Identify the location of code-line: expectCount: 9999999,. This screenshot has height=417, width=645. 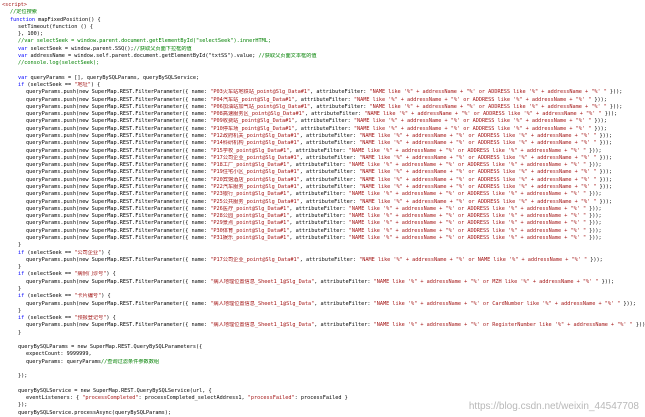
(322, 354).